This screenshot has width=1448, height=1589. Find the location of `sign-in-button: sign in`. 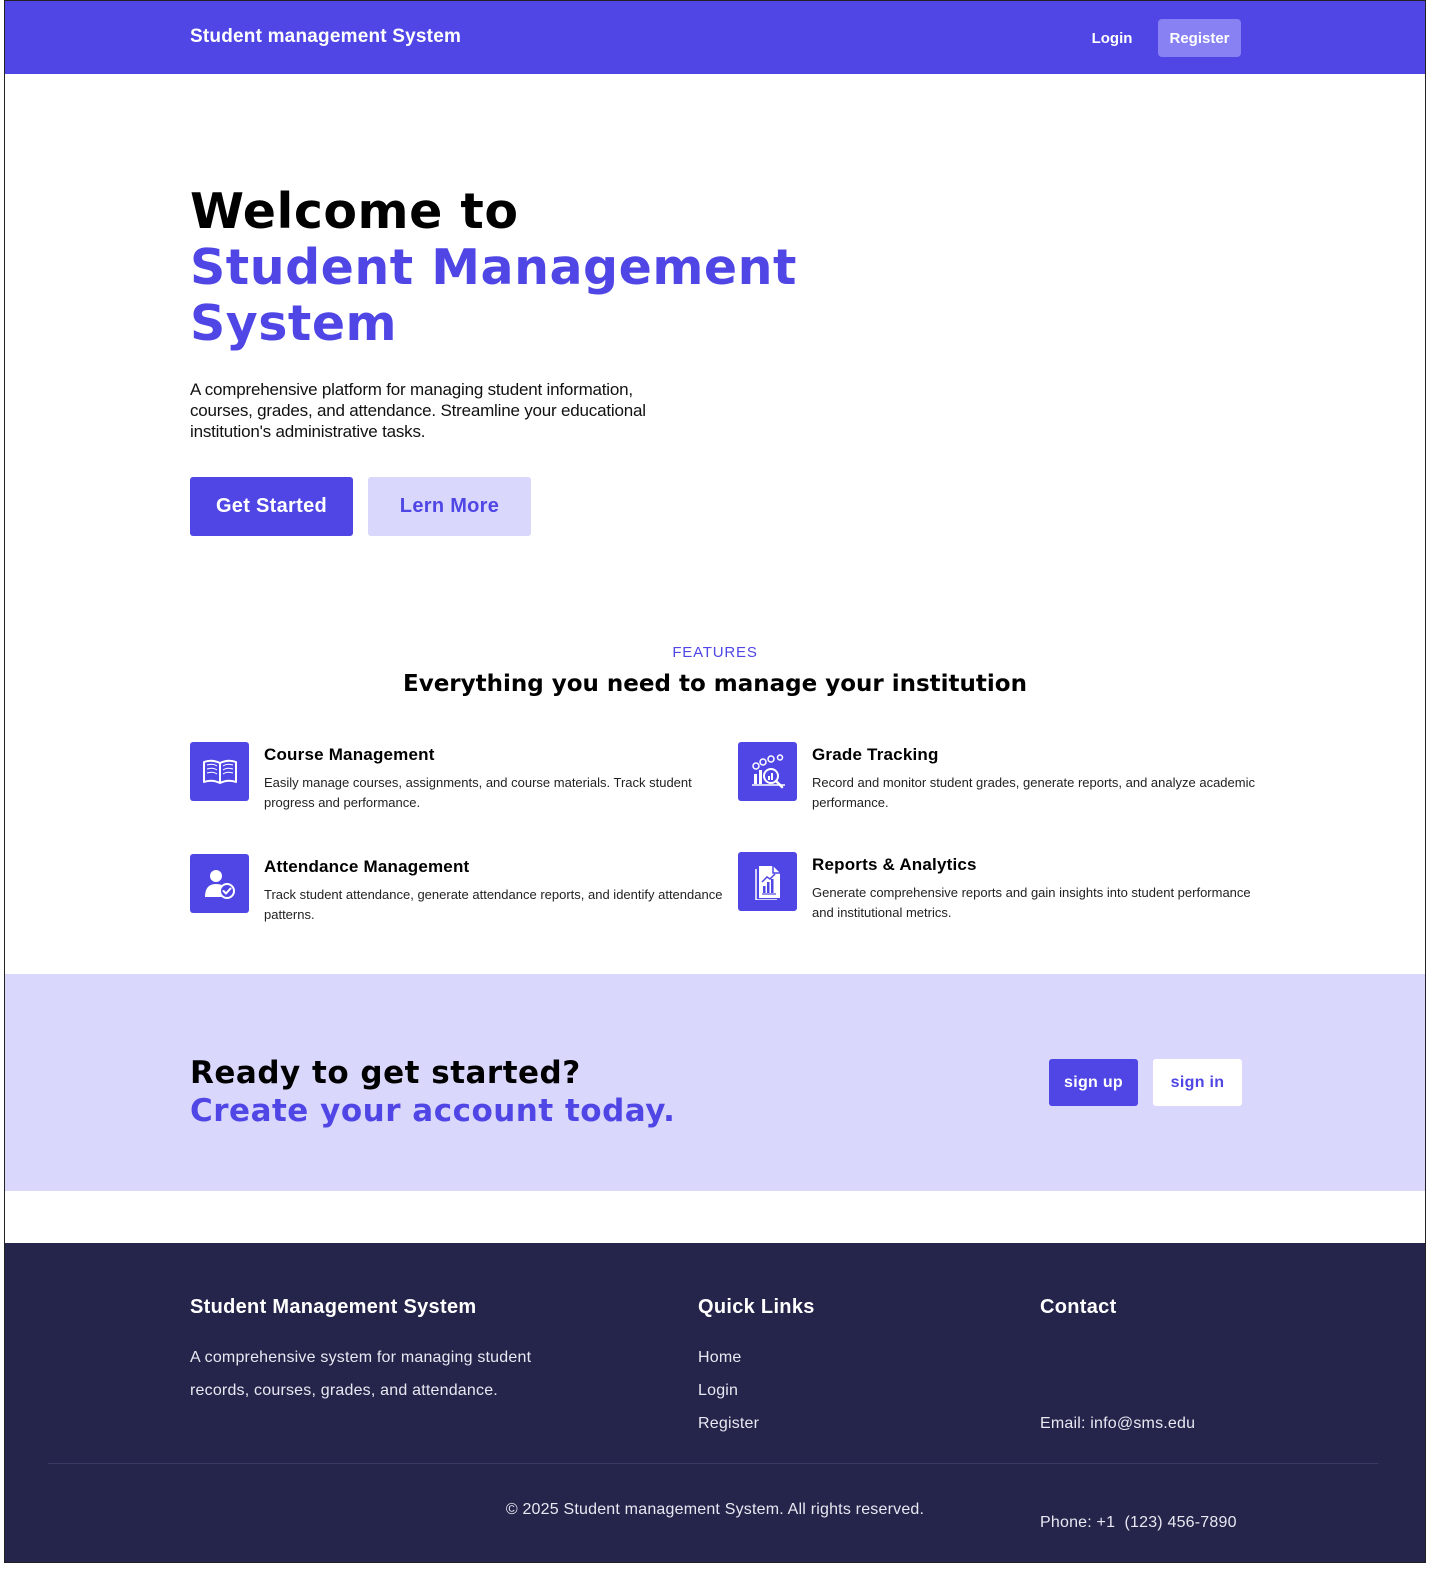

sign-in-button: sign in is located at coordinates (1197, 1082).